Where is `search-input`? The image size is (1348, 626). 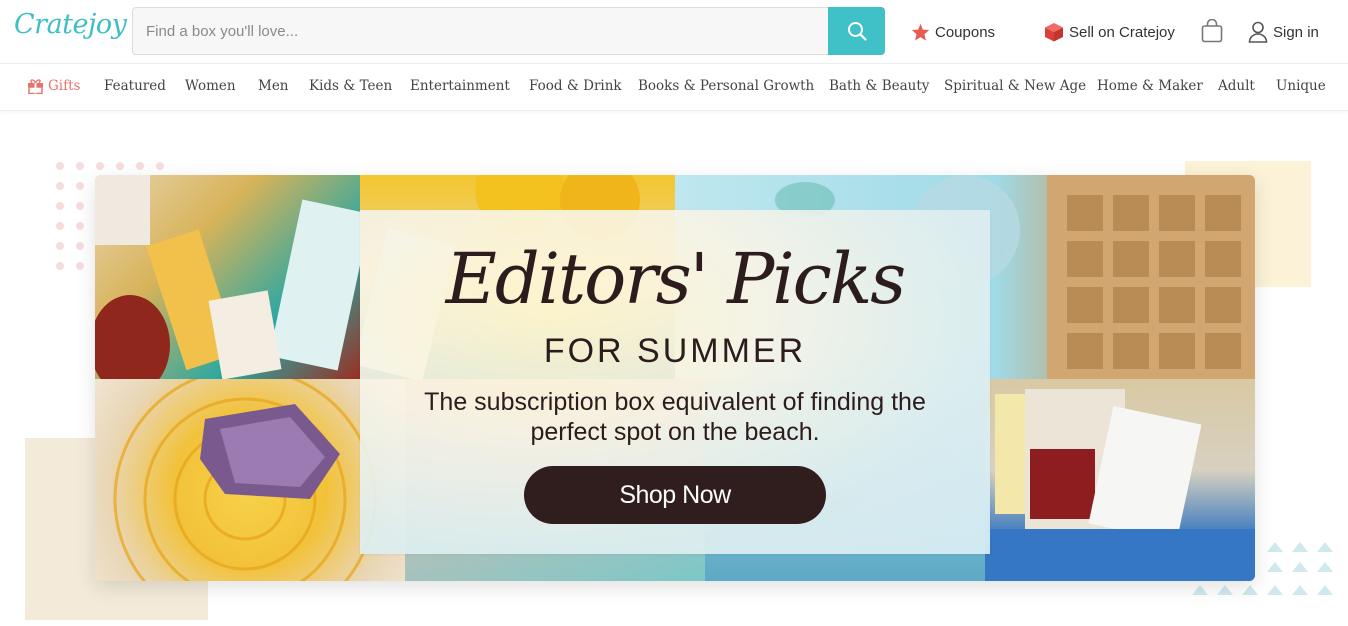 search-input is located at coordinates (481, 31).